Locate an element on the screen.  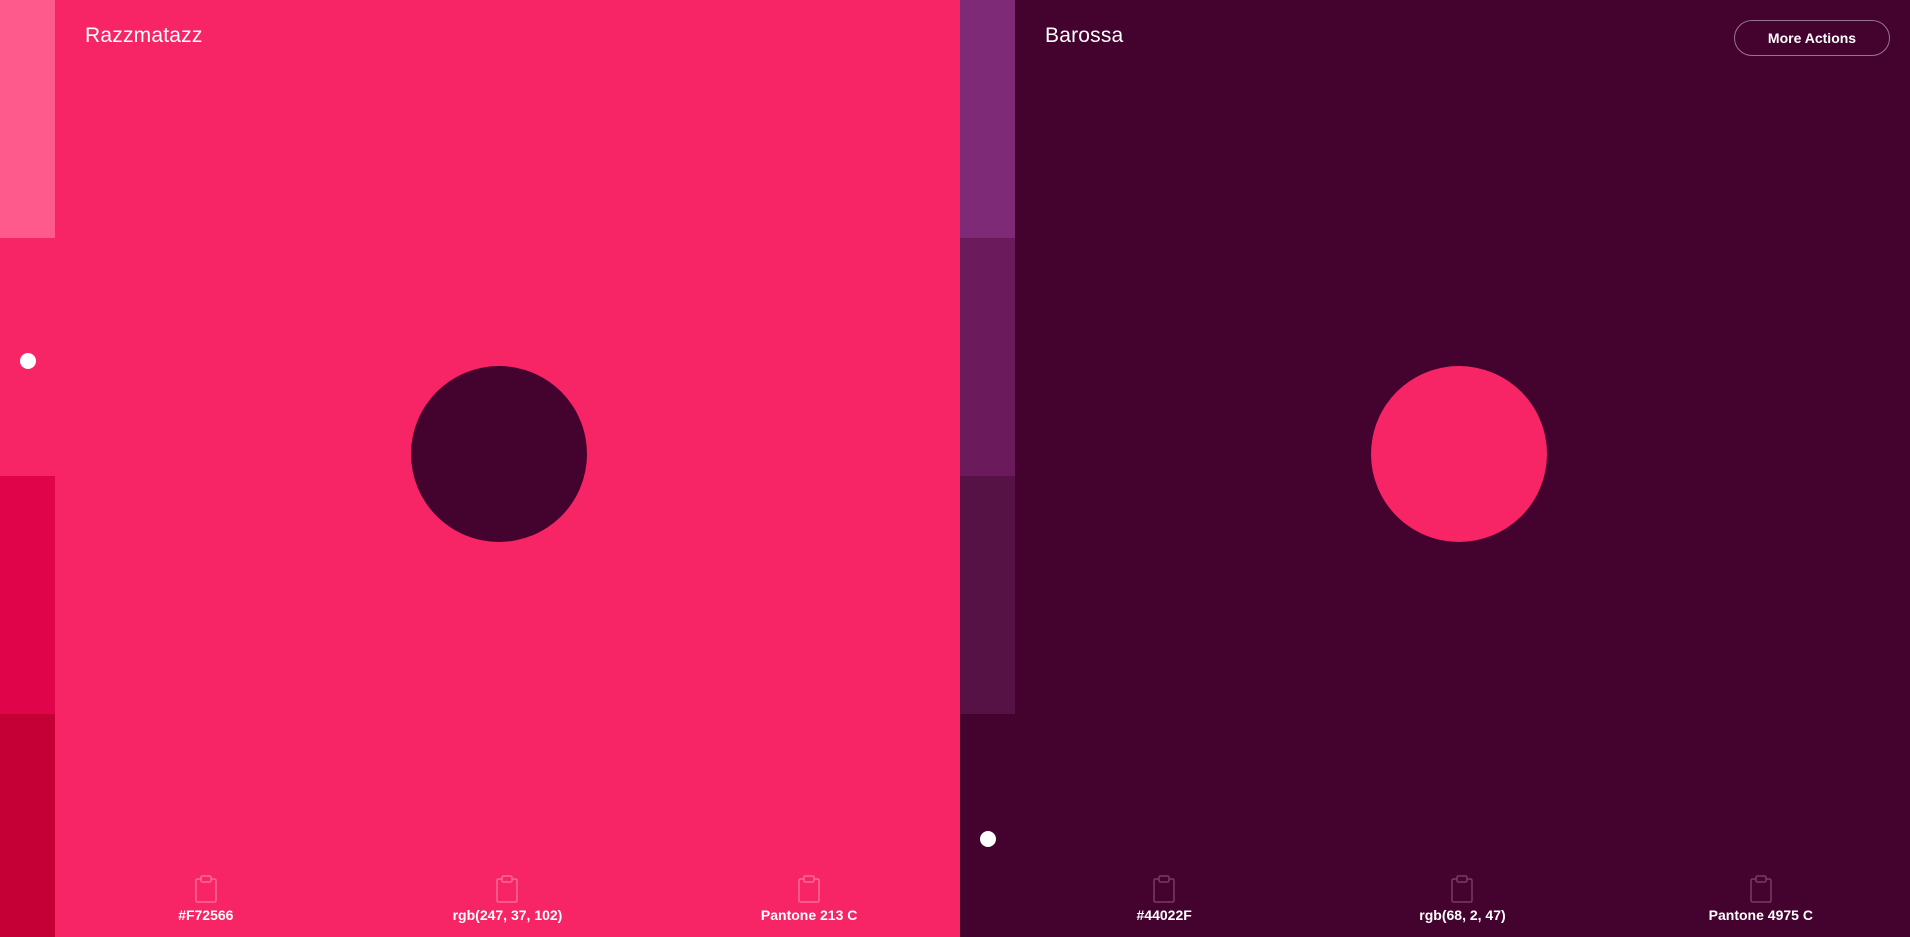
hex-code: #F72566 is located at coordinates (206, 915).